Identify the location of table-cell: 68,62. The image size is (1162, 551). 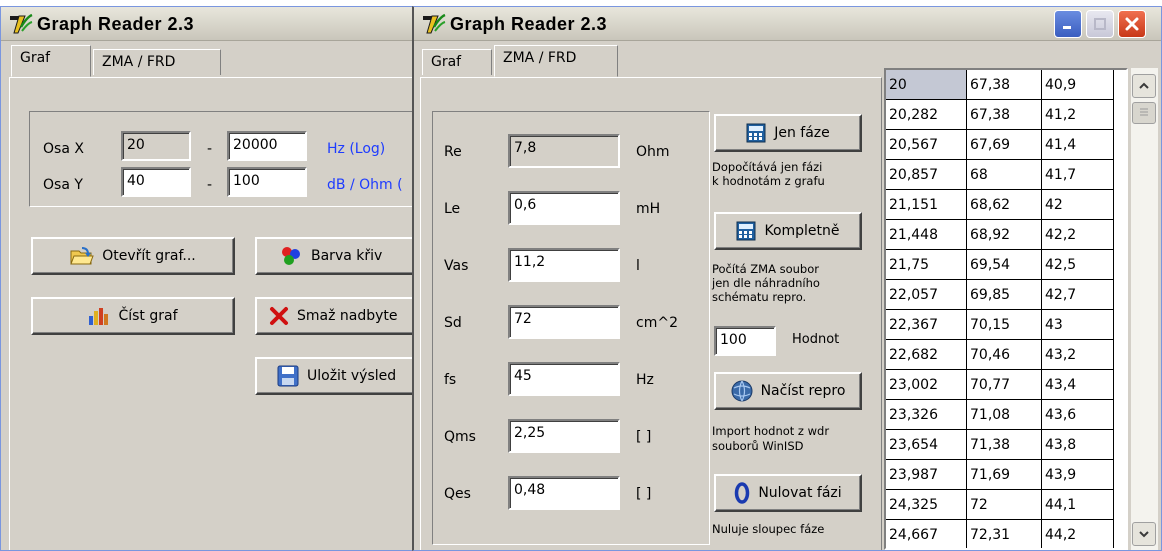
(1004, 205).